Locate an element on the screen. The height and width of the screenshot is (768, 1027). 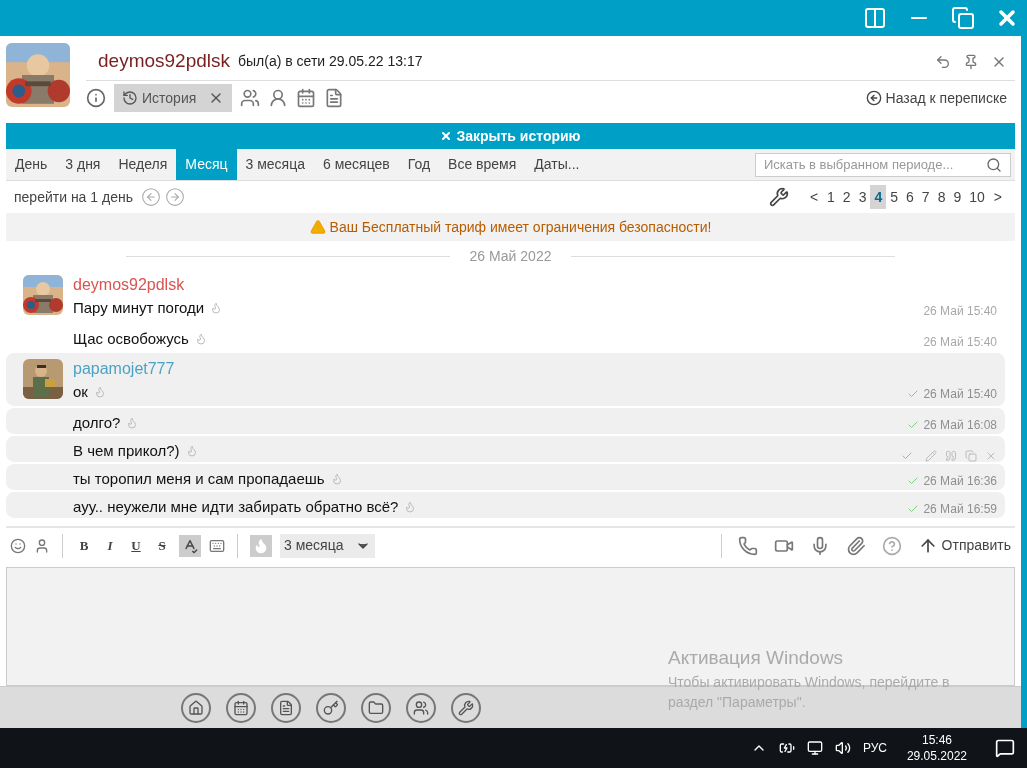
message-time: 26 Май 16:08 is located at coordinates (960, 425).